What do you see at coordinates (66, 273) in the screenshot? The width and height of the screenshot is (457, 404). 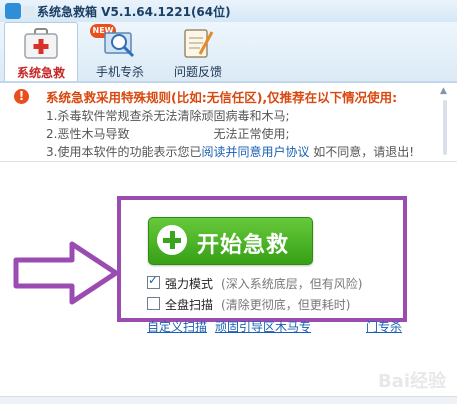 I see `purple-arrow-annotation` at bounding box center [66, 273].